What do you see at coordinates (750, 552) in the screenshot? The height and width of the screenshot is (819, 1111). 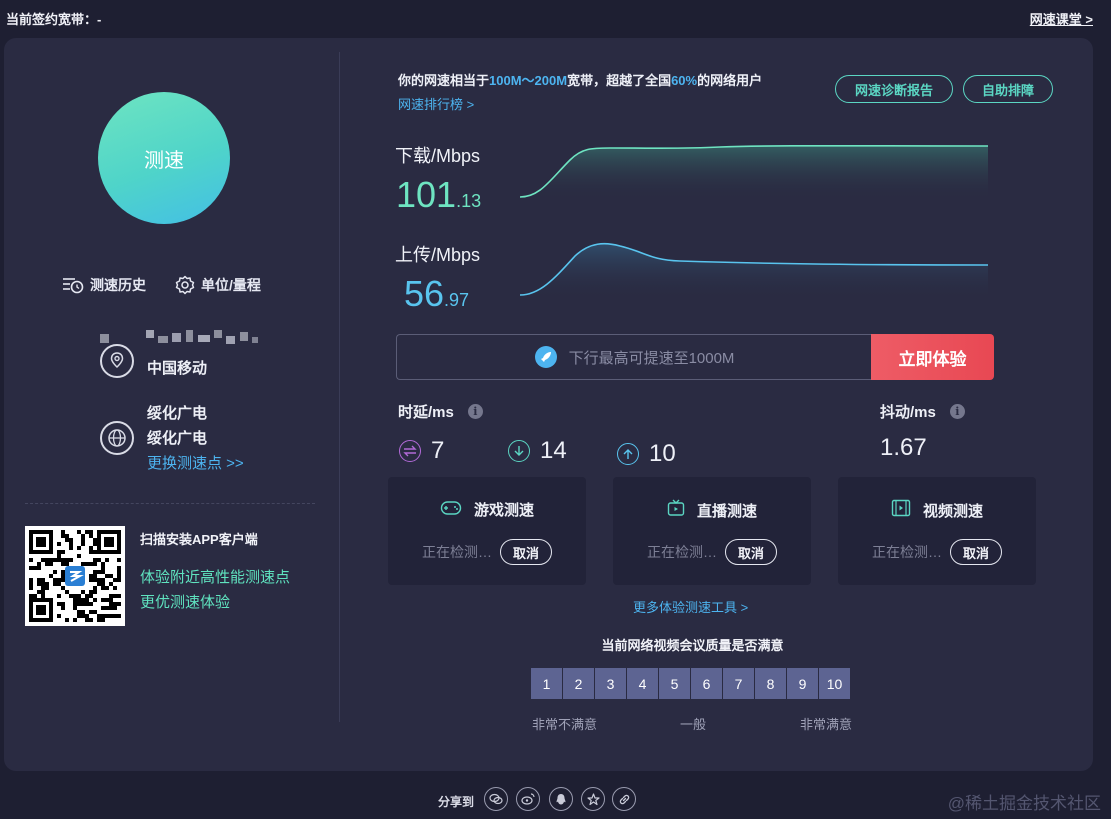 I see `live-test-cancel-button: 取消` at bounding box center [750, 552].